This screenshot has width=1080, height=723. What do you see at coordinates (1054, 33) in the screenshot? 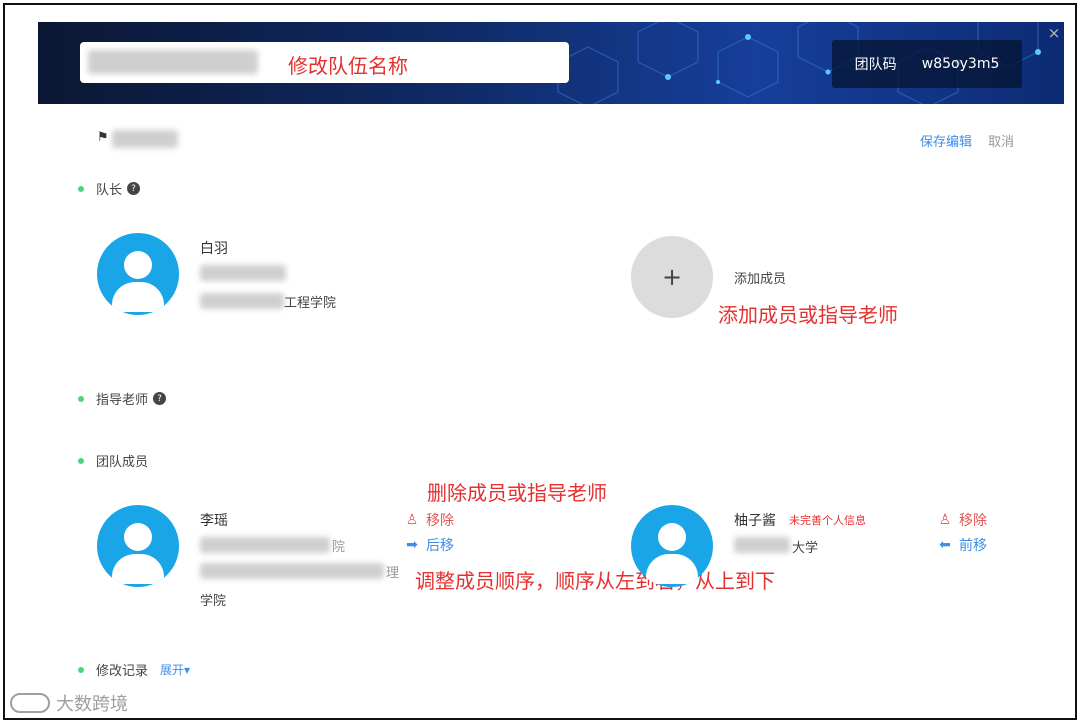
I see `close-icon: ×` at bounding box center [1054, 33].